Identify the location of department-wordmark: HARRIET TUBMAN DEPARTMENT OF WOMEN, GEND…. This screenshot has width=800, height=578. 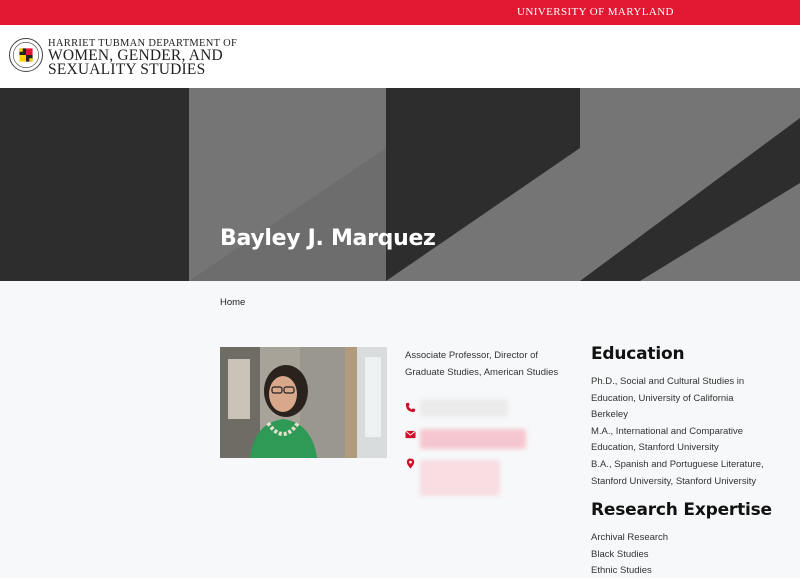
(142, 57).